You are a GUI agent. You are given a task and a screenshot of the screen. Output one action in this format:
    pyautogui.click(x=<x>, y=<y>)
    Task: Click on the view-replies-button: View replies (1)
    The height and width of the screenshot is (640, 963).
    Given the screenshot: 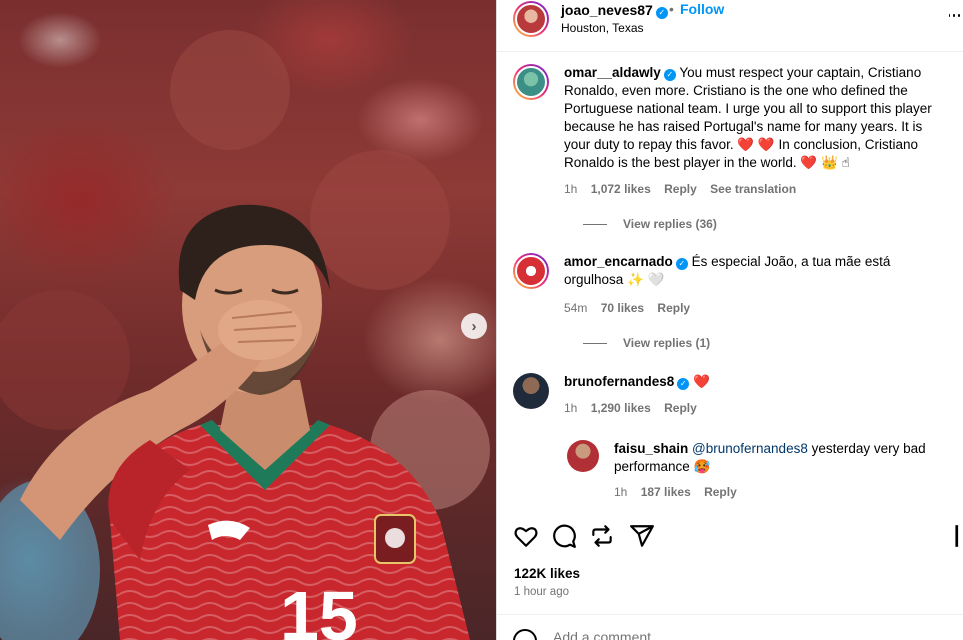 What is the action you would take?
    pyautogui.click(x=646, y=343)
    